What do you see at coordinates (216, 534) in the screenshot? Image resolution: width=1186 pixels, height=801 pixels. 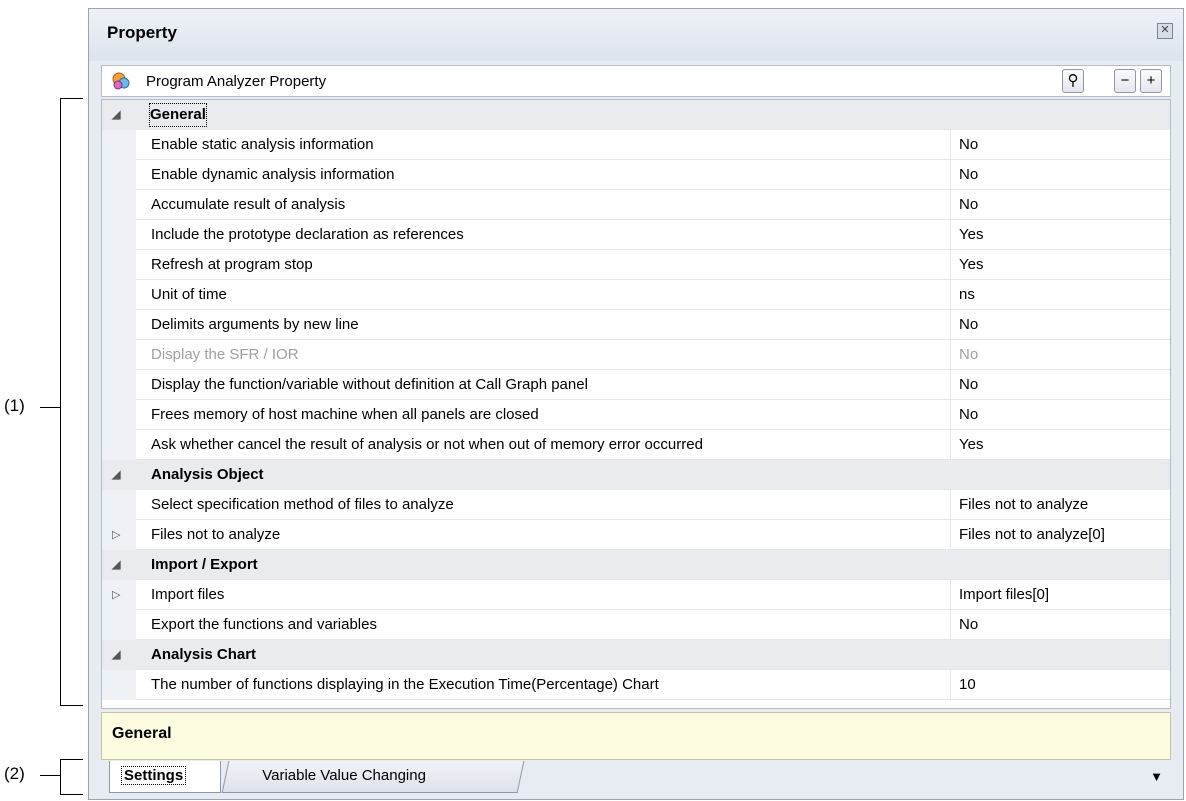 I see `property-name: Files not to analyze` at bounding box center [216, 534].